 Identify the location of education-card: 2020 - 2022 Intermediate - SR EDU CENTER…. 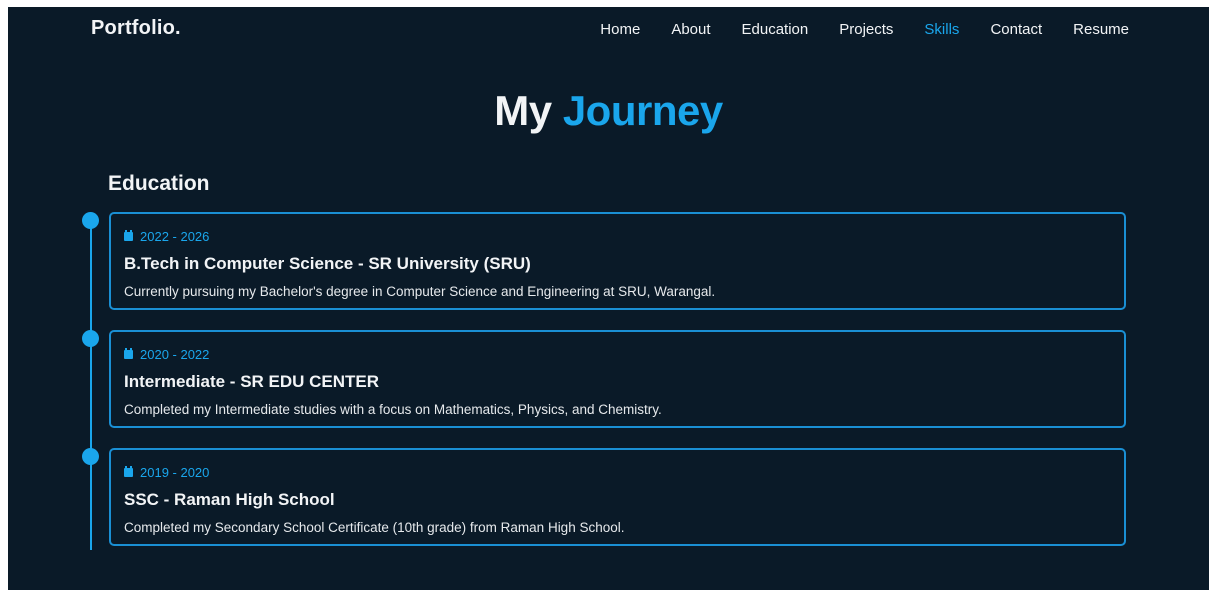
(617, 379).